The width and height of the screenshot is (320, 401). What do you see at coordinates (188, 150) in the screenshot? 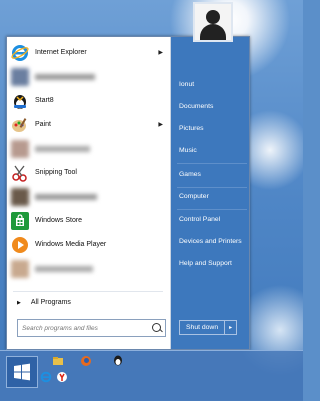
I see `link-music: Music` at bounding box center [188, 150].